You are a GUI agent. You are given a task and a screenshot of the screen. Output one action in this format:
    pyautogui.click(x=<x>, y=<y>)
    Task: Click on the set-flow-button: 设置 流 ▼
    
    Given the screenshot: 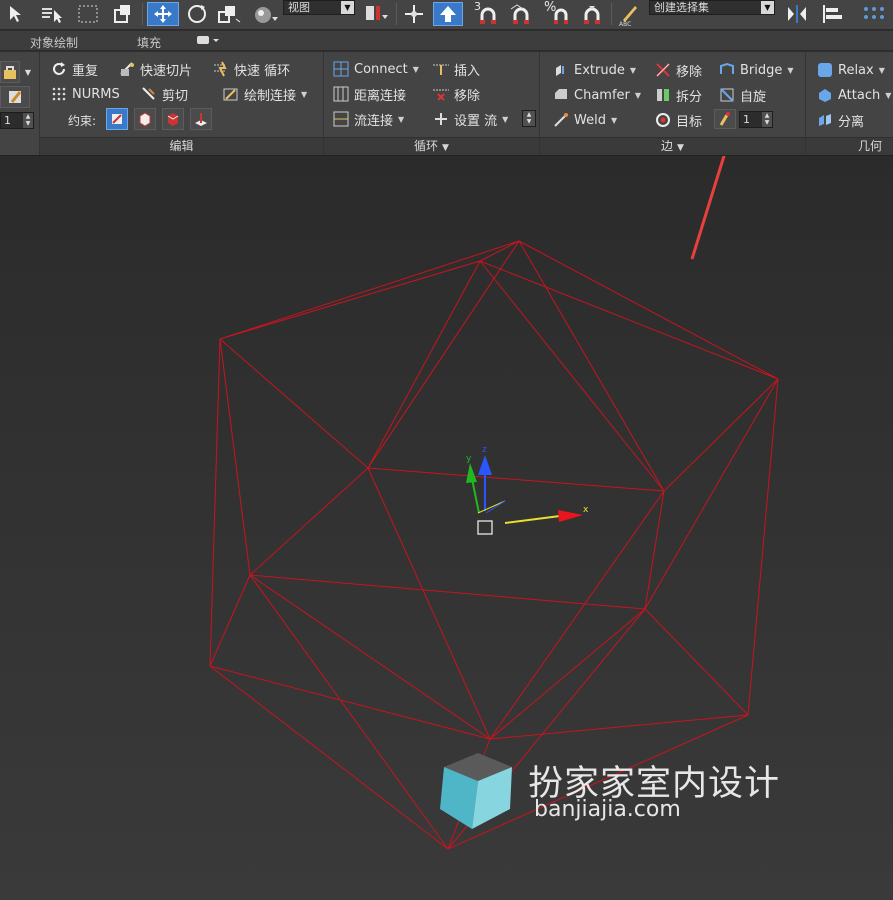 What is the action you would take?
    pyautogui.click(x=470, y=119)
    